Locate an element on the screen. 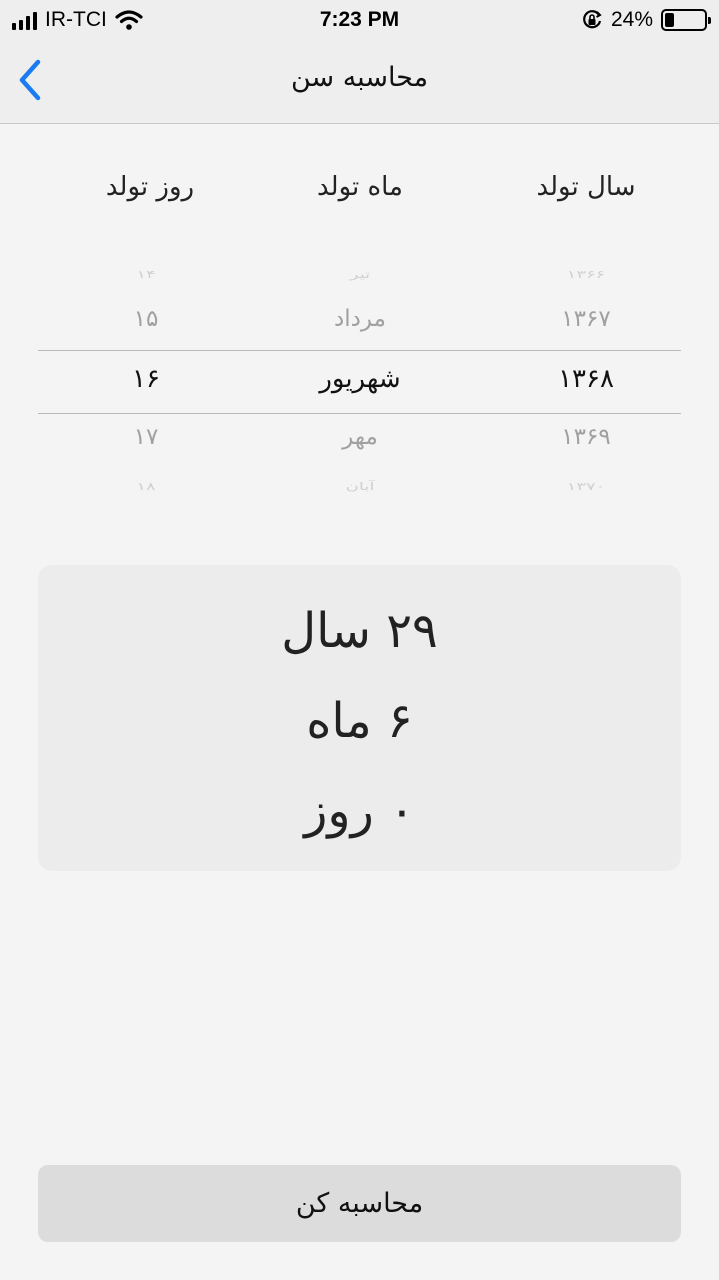 Image resolution: width=719 pixels, height=1280 pixels. status-right: 24% is located at coordinates (646, 20).